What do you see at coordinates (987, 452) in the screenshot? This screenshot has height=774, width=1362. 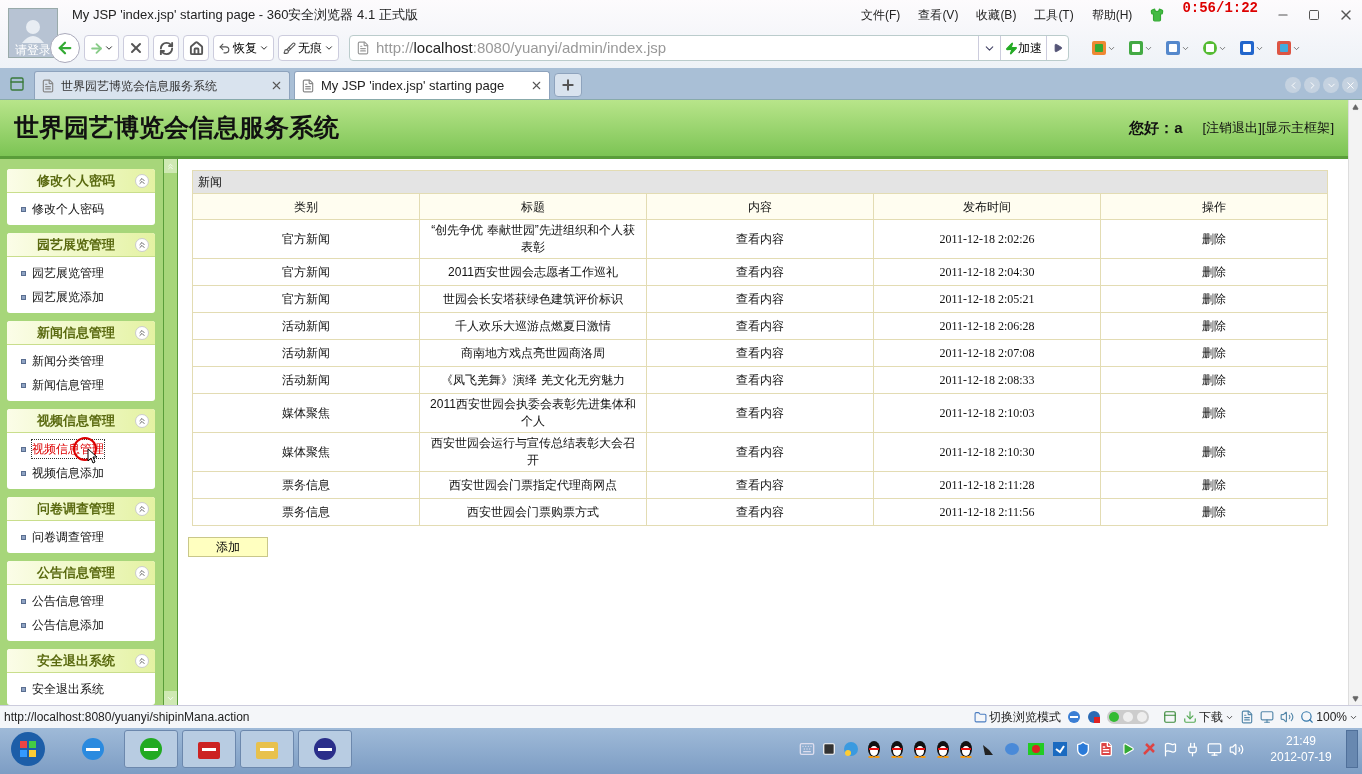 I see `table-cell: 2011-12-18 2:10:30` at bounding box center [987, 452].